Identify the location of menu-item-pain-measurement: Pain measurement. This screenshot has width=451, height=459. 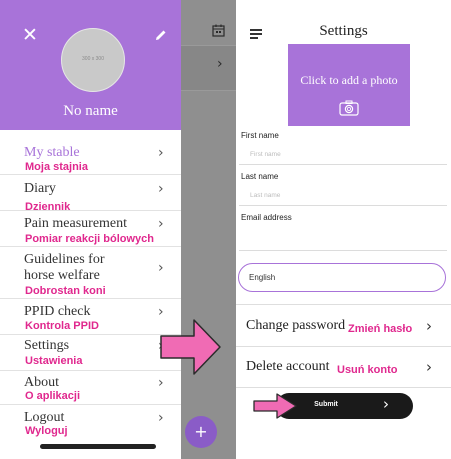
(75, 223).